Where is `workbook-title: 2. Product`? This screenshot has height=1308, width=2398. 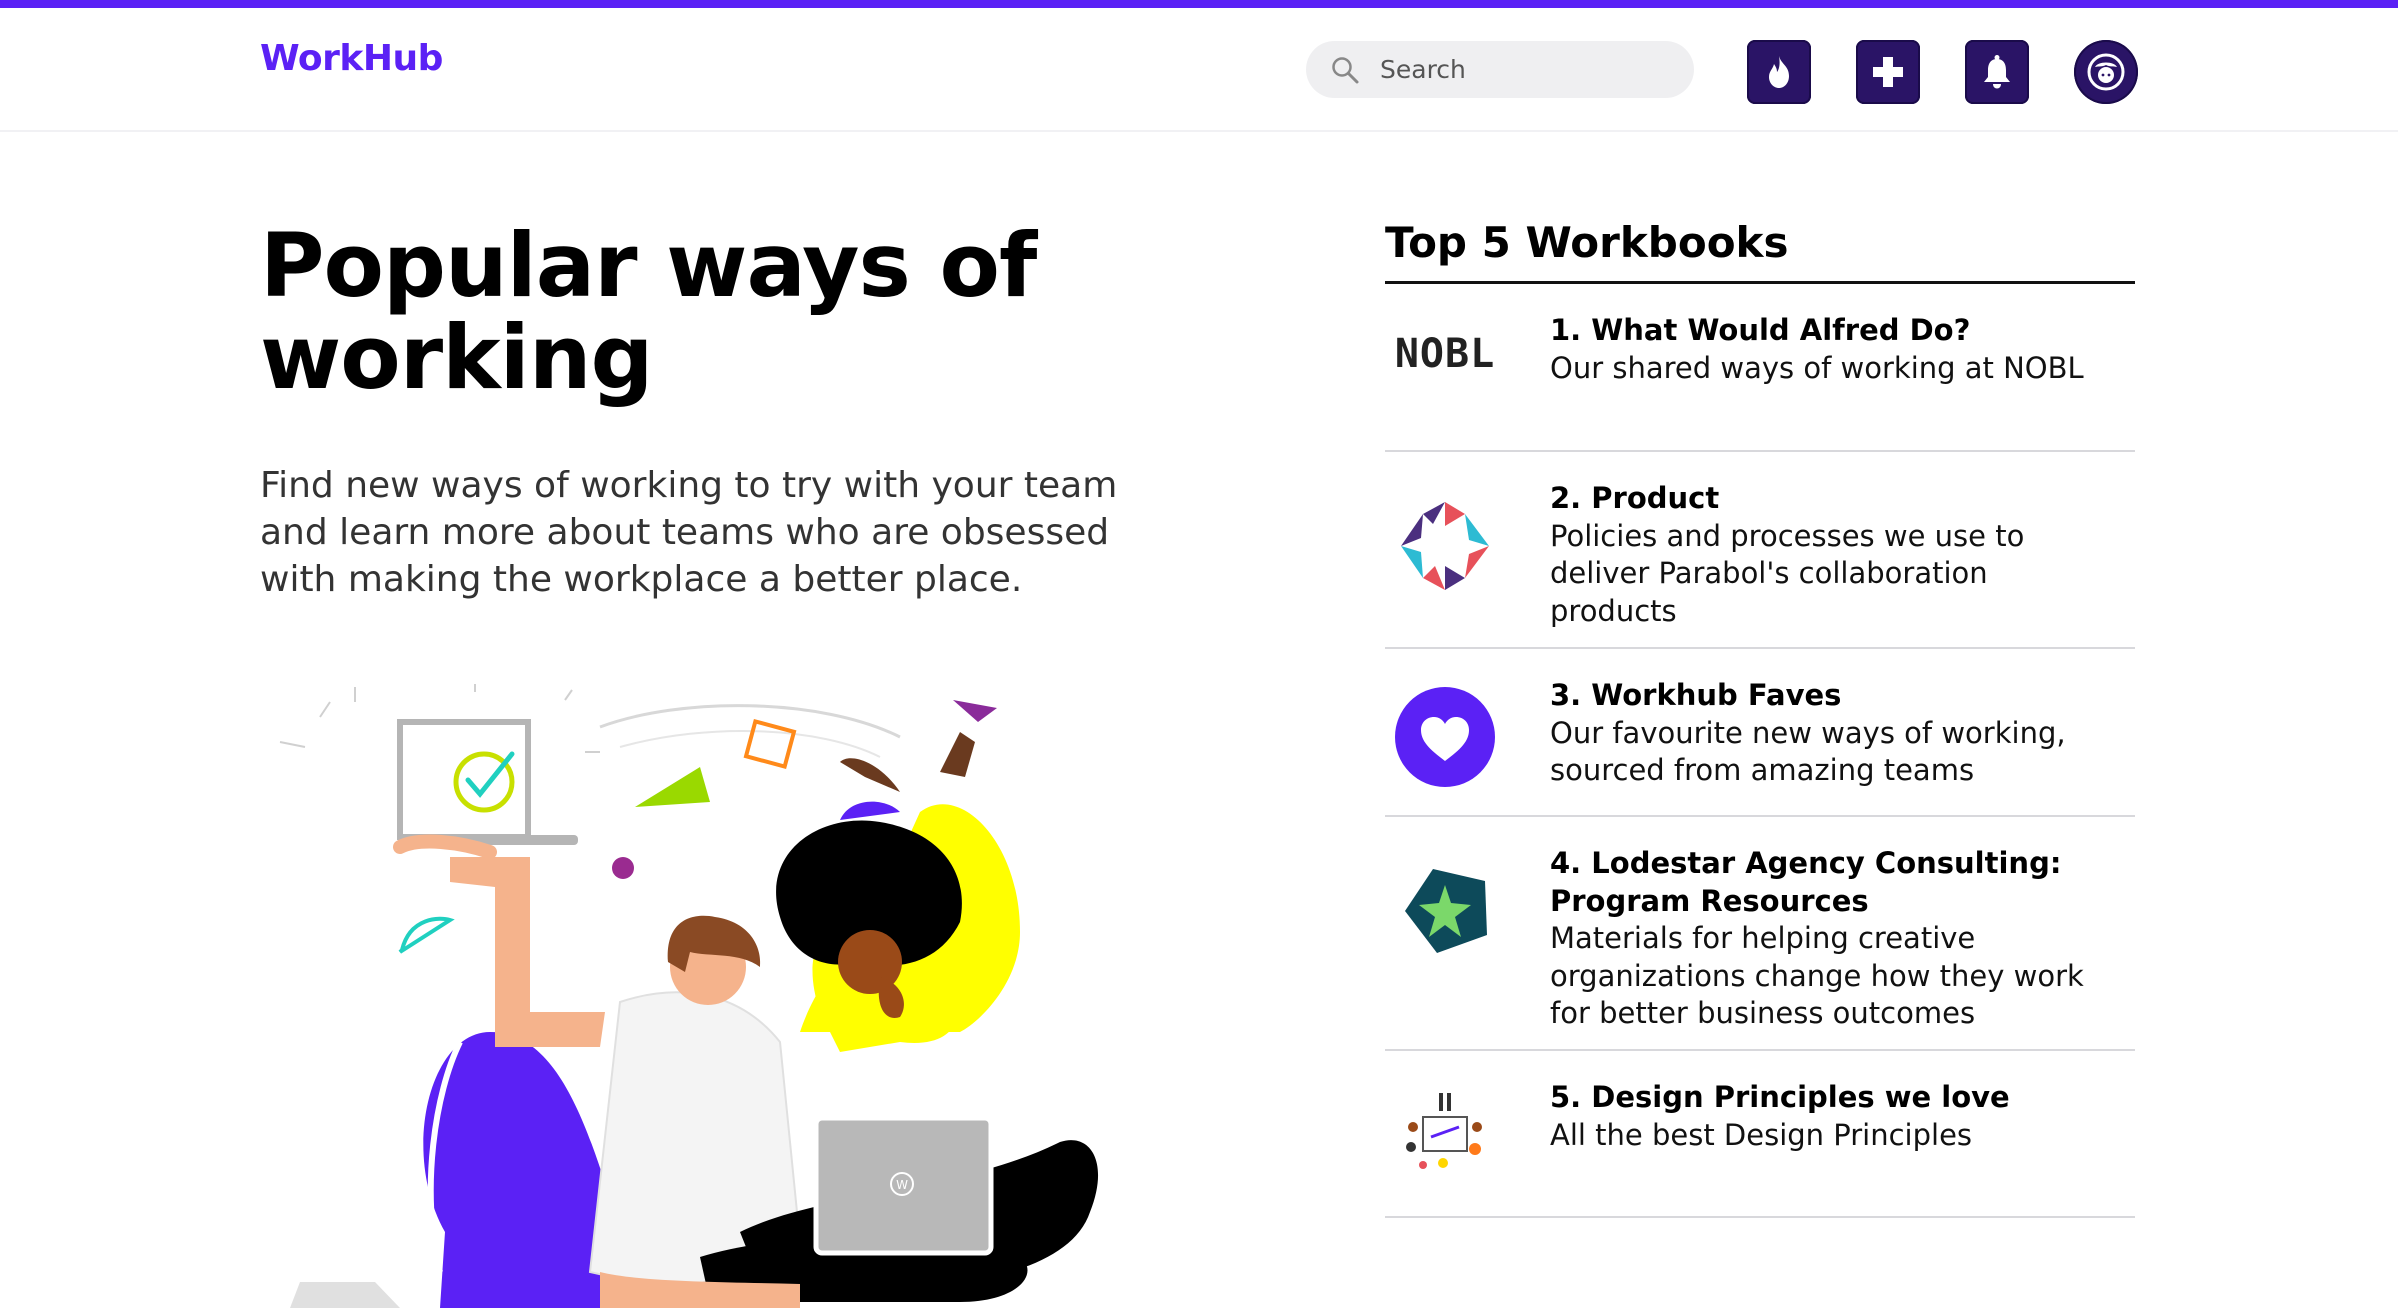 workbook-title: 2. Product is located at coordinates (1830, 499).